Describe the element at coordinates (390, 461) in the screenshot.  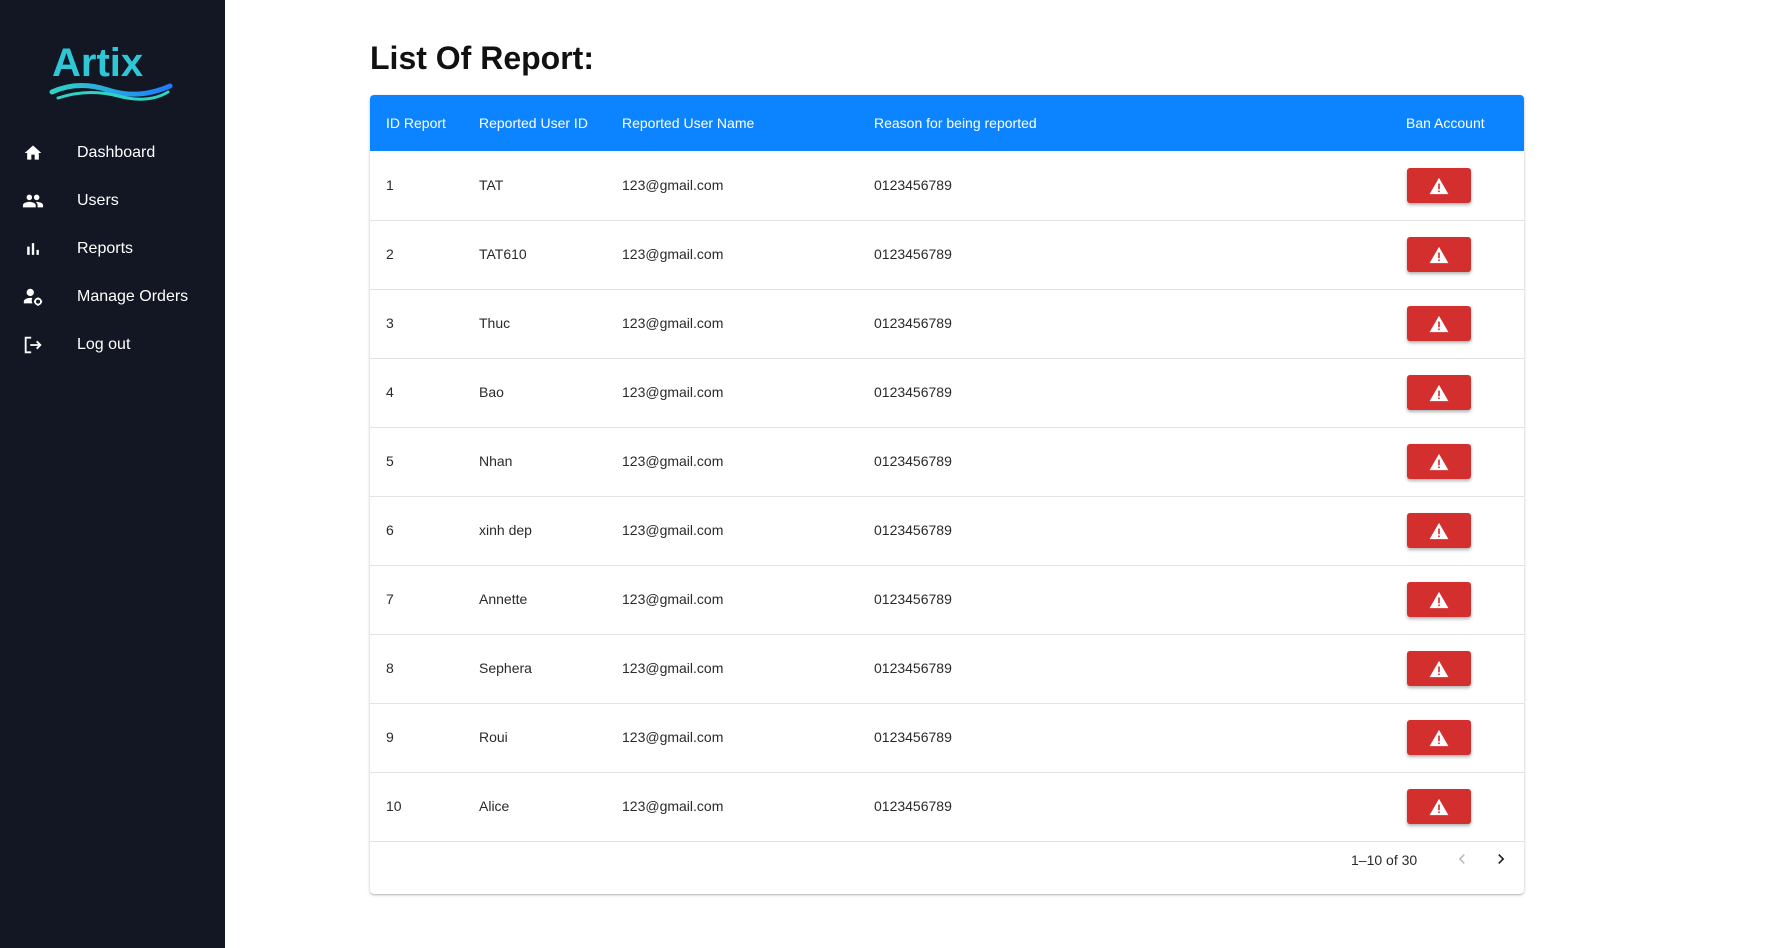
I see `cell-id-report: 5` at that location.